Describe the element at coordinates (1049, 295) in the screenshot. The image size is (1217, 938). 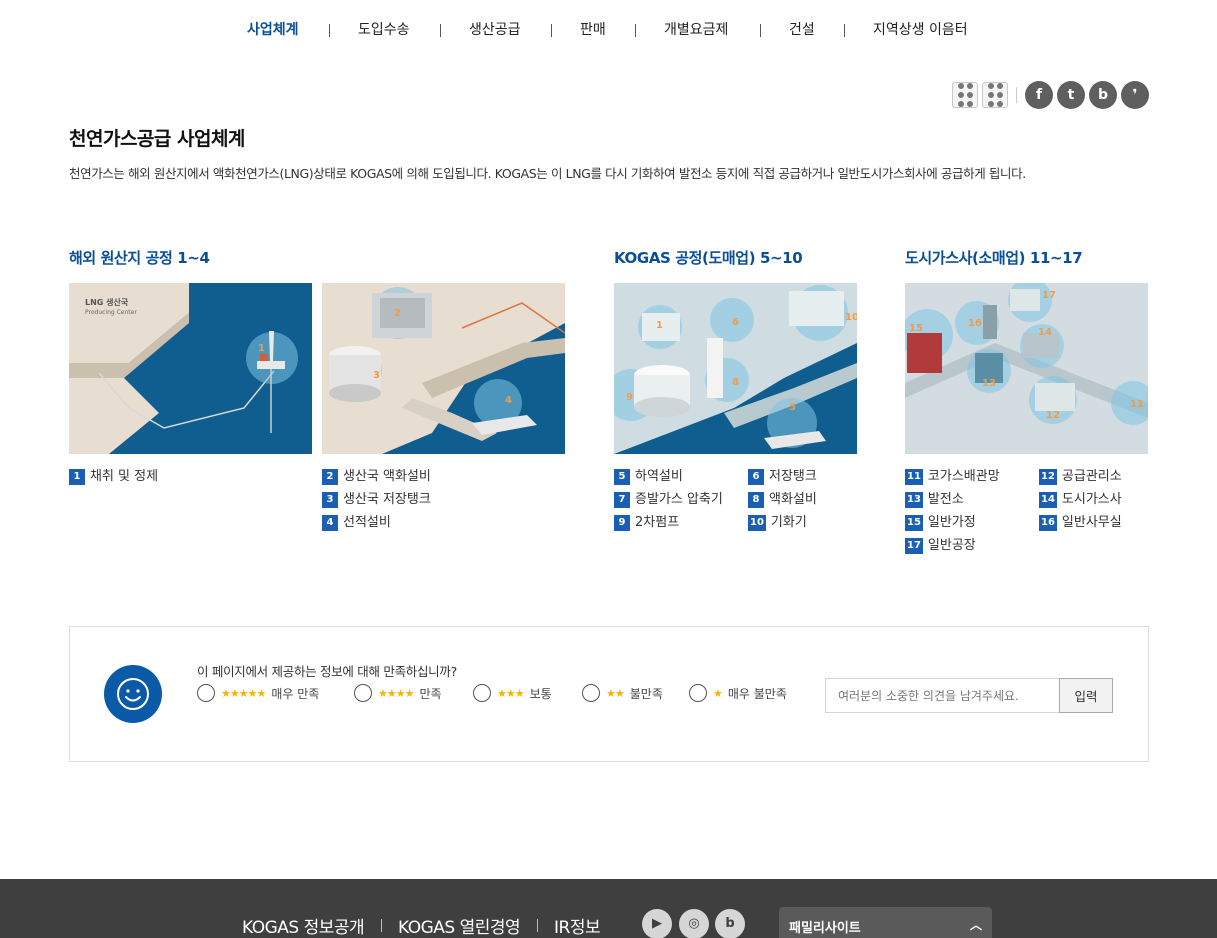
I see `svg-text: 17` at that location.